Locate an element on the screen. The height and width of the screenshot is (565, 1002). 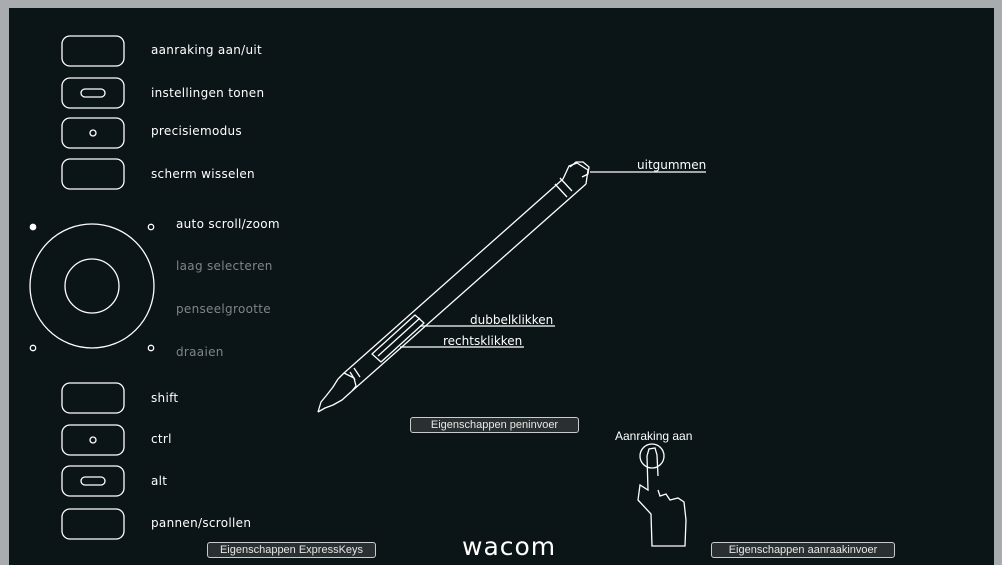
touch-ring-center-button is located at coordinates (92, 286).